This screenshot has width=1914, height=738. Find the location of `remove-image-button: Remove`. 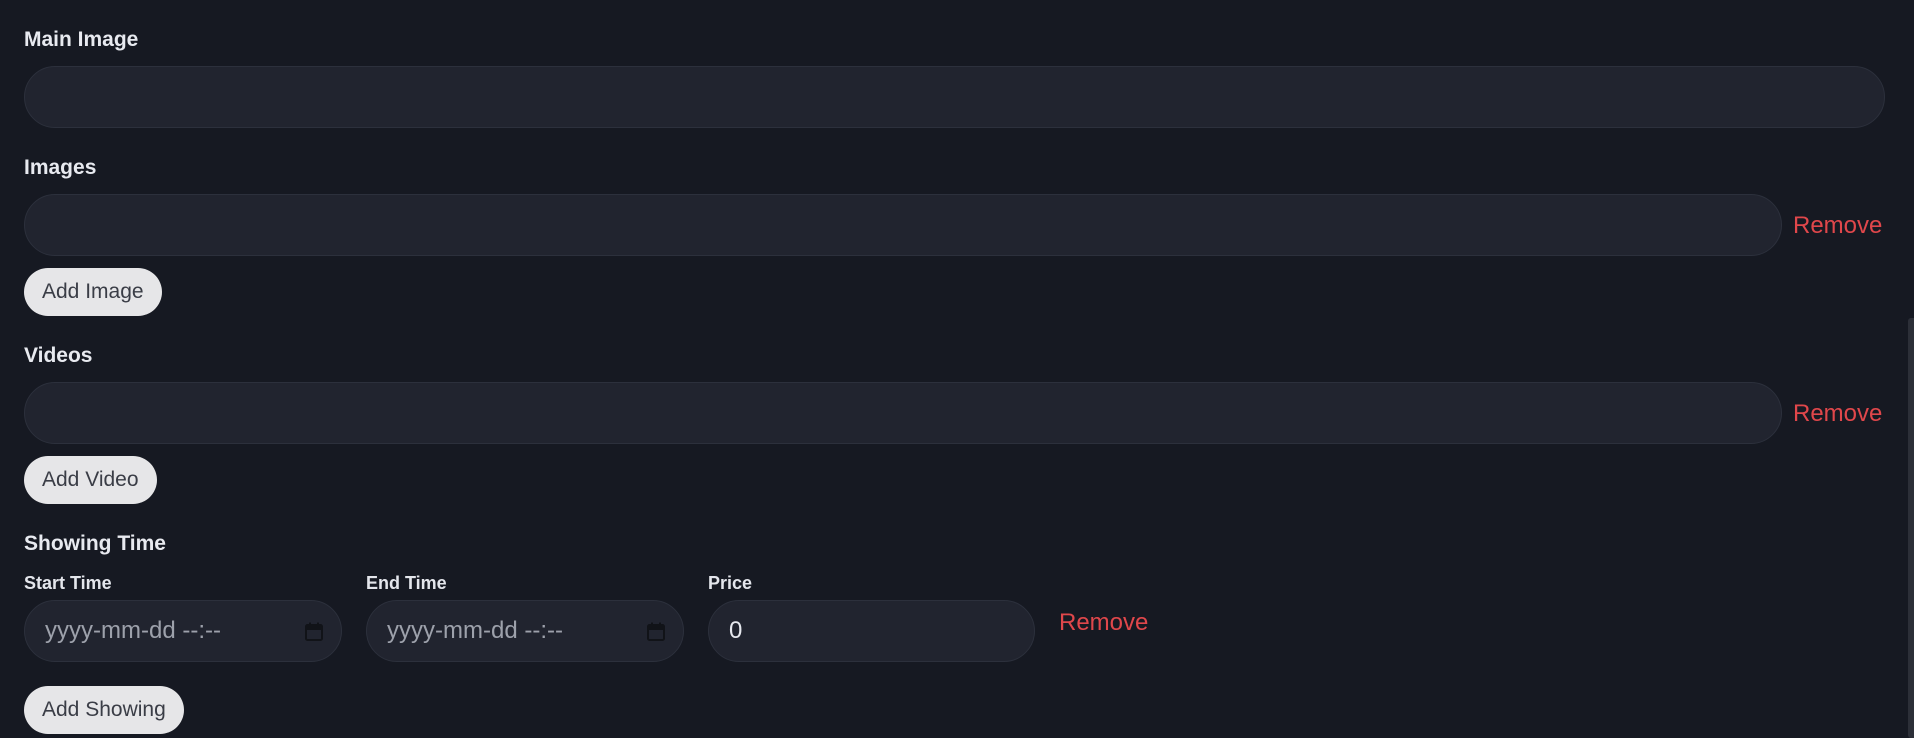

remove-image-button: Remove is located at coordinates (1837, 226).